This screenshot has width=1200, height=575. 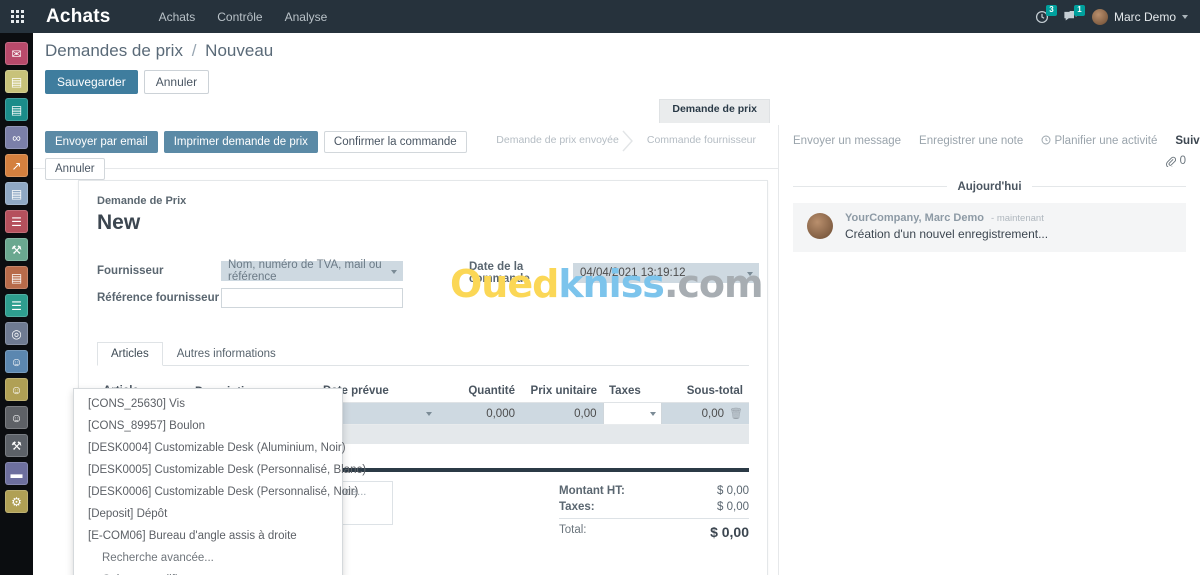 I want to click on notes-app-icon: ▤, so click(x=16, y=109).